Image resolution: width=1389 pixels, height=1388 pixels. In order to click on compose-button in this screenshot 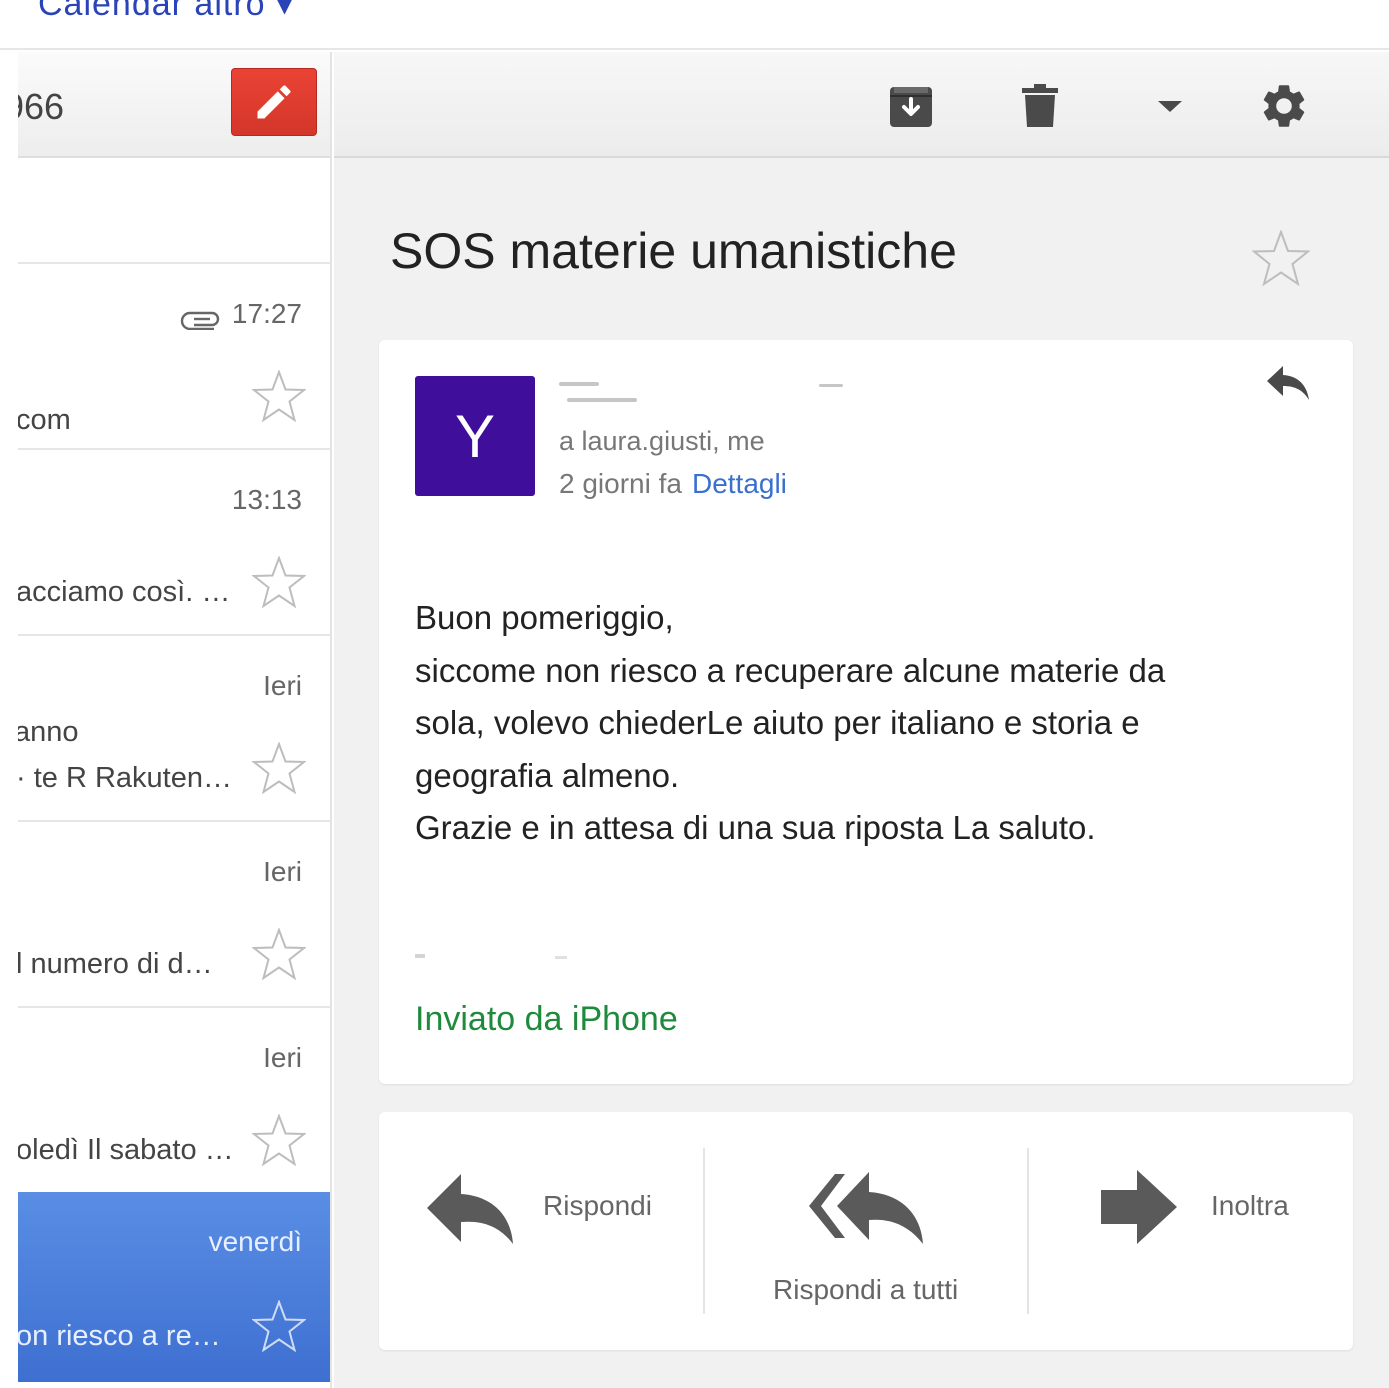, I will do `click(274, 102)`.